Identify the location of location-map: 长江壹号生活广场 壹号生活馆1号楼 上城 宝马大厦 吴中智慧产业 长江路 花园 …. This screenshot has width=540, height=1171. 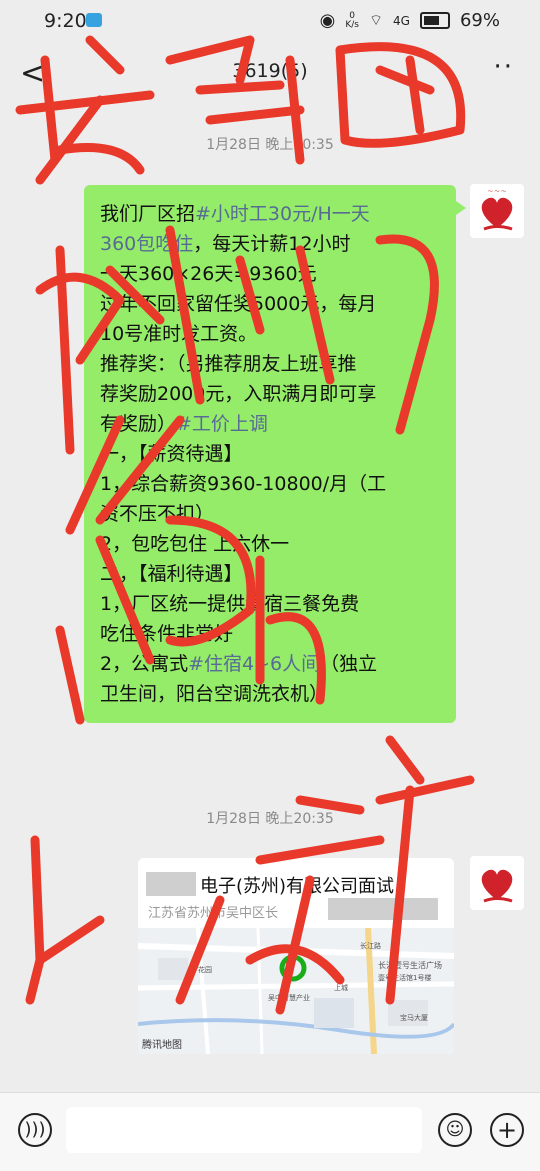
(296, 990).